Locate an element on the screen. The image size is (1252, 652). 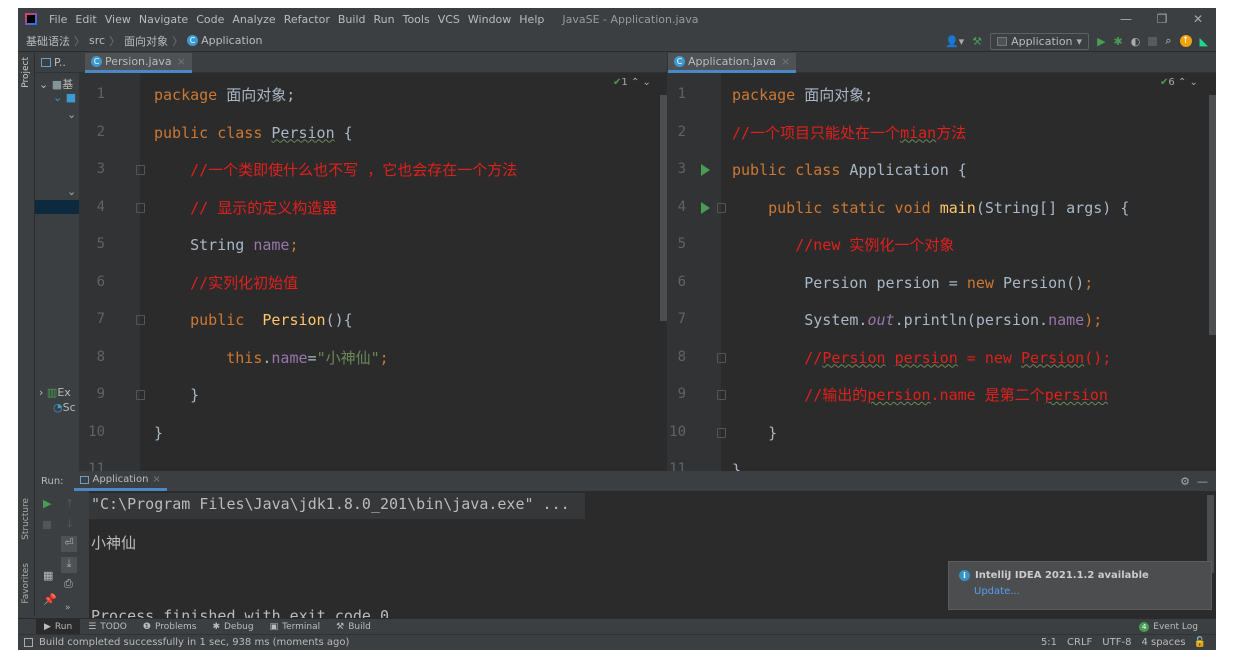
code-line: public class Persion { is located at coordinates (253, 133).